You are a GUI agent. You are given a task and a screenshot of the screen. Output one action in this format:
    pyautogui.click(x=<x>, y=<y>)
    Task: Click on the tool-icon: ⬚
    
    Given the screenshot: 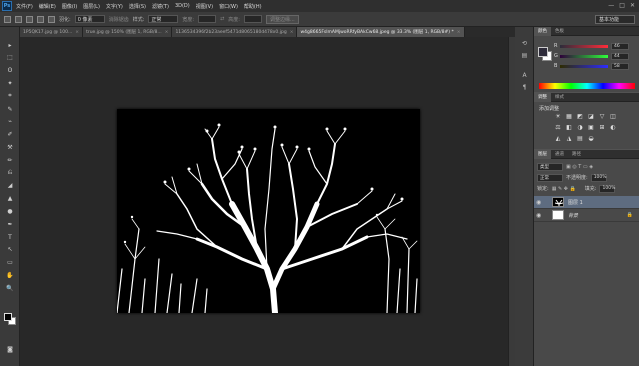 What is the action you would take?
    pyautogui.click(x=10, y=58)
    